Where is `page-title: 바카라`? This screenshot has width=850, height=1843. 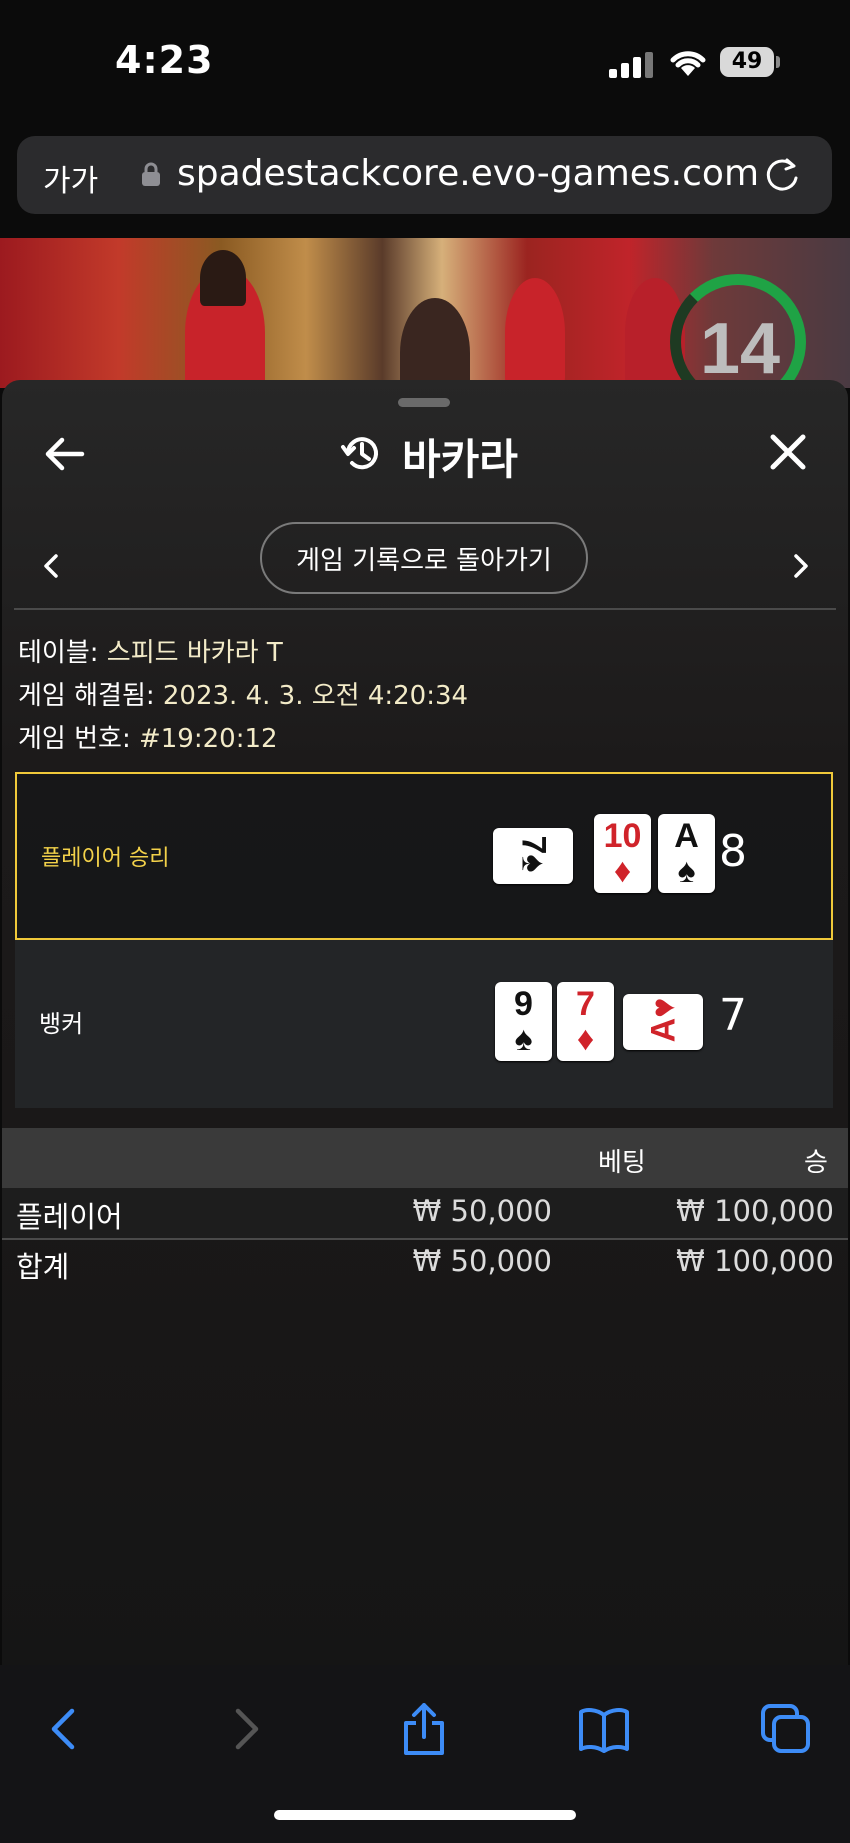
page-title: 바카라 is located at coordinates (460, 459).